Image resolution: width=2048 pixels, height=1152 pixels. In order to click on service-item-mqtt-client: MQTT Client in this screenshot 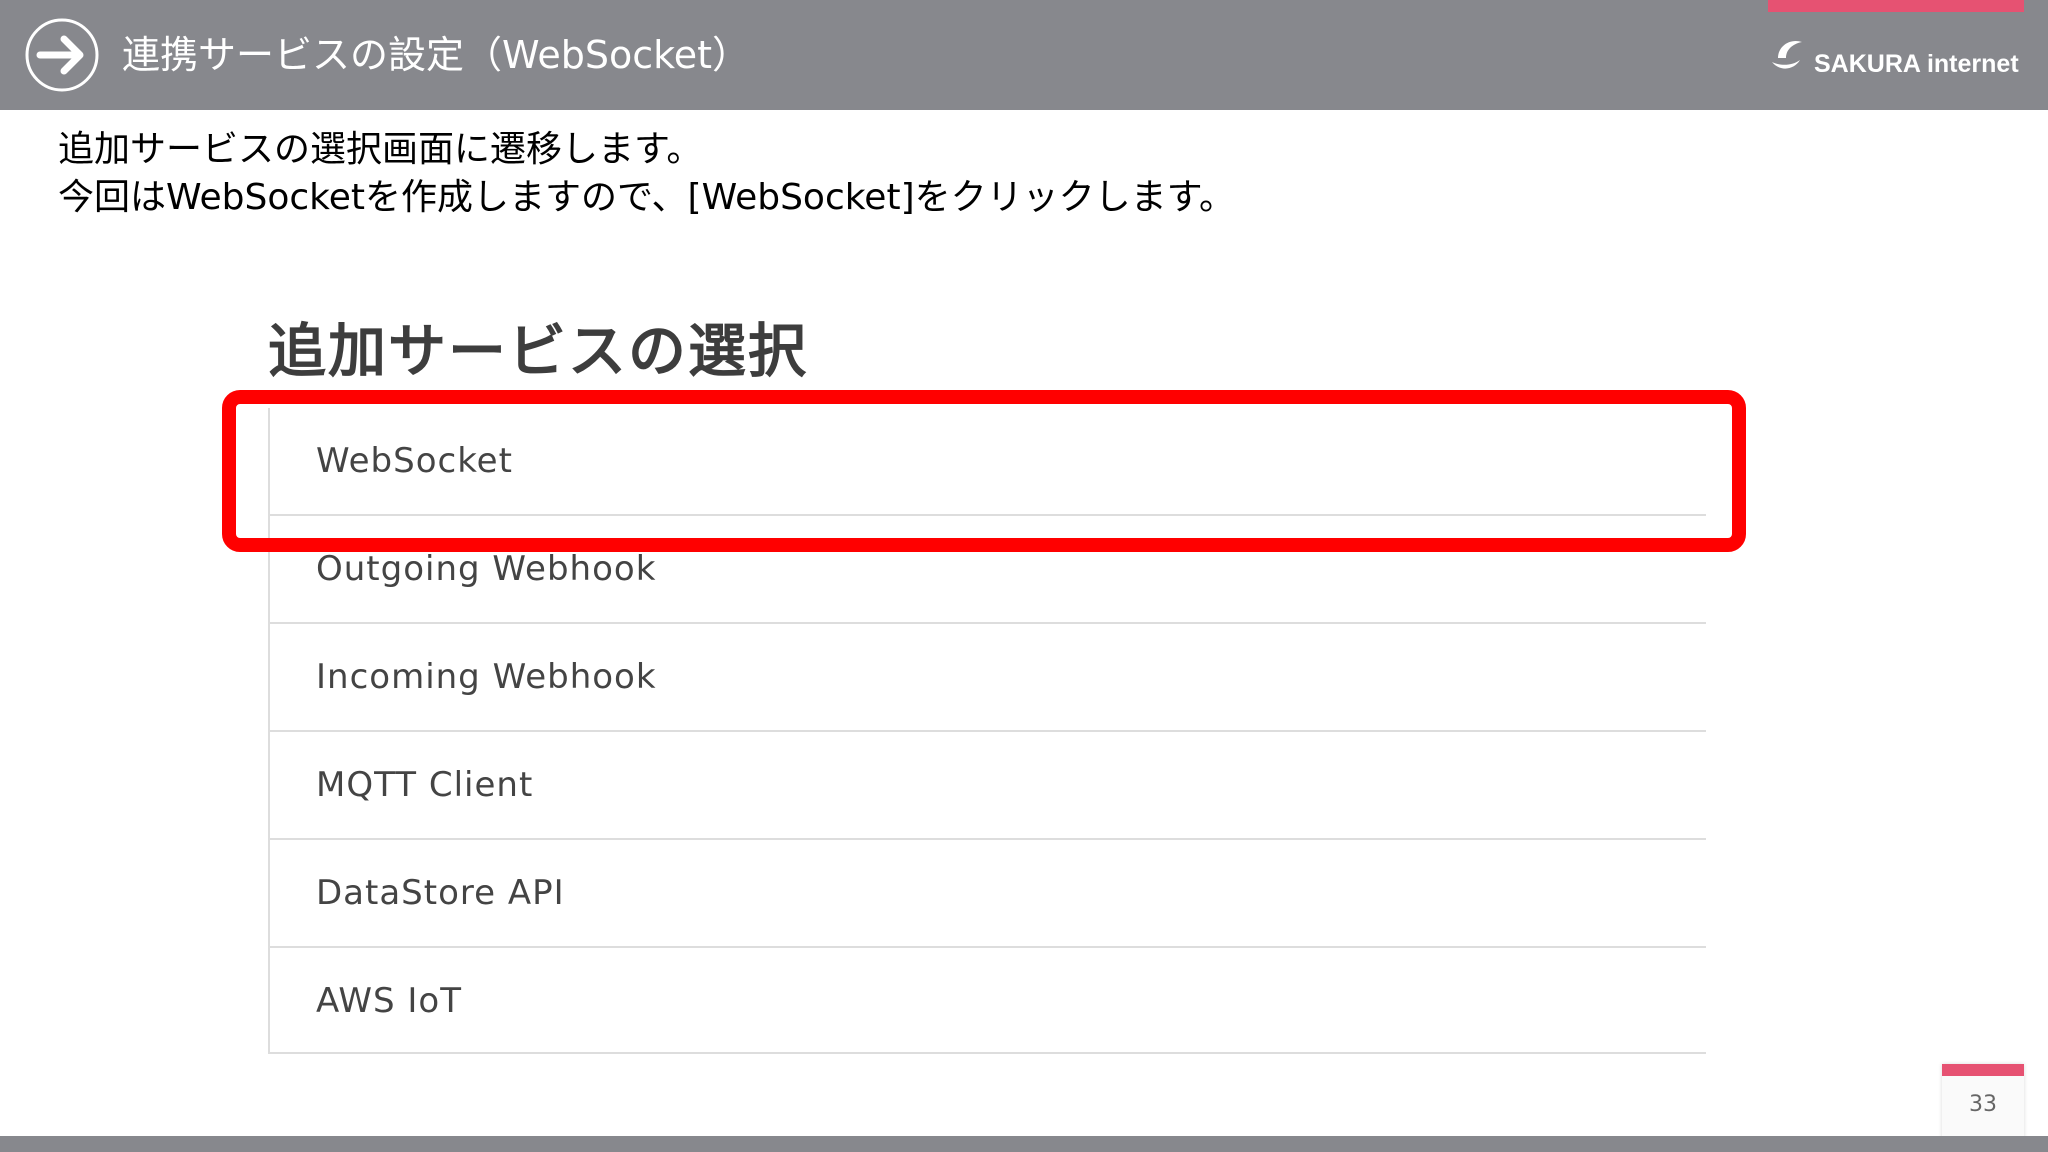, I will do `click(988, 786)`.